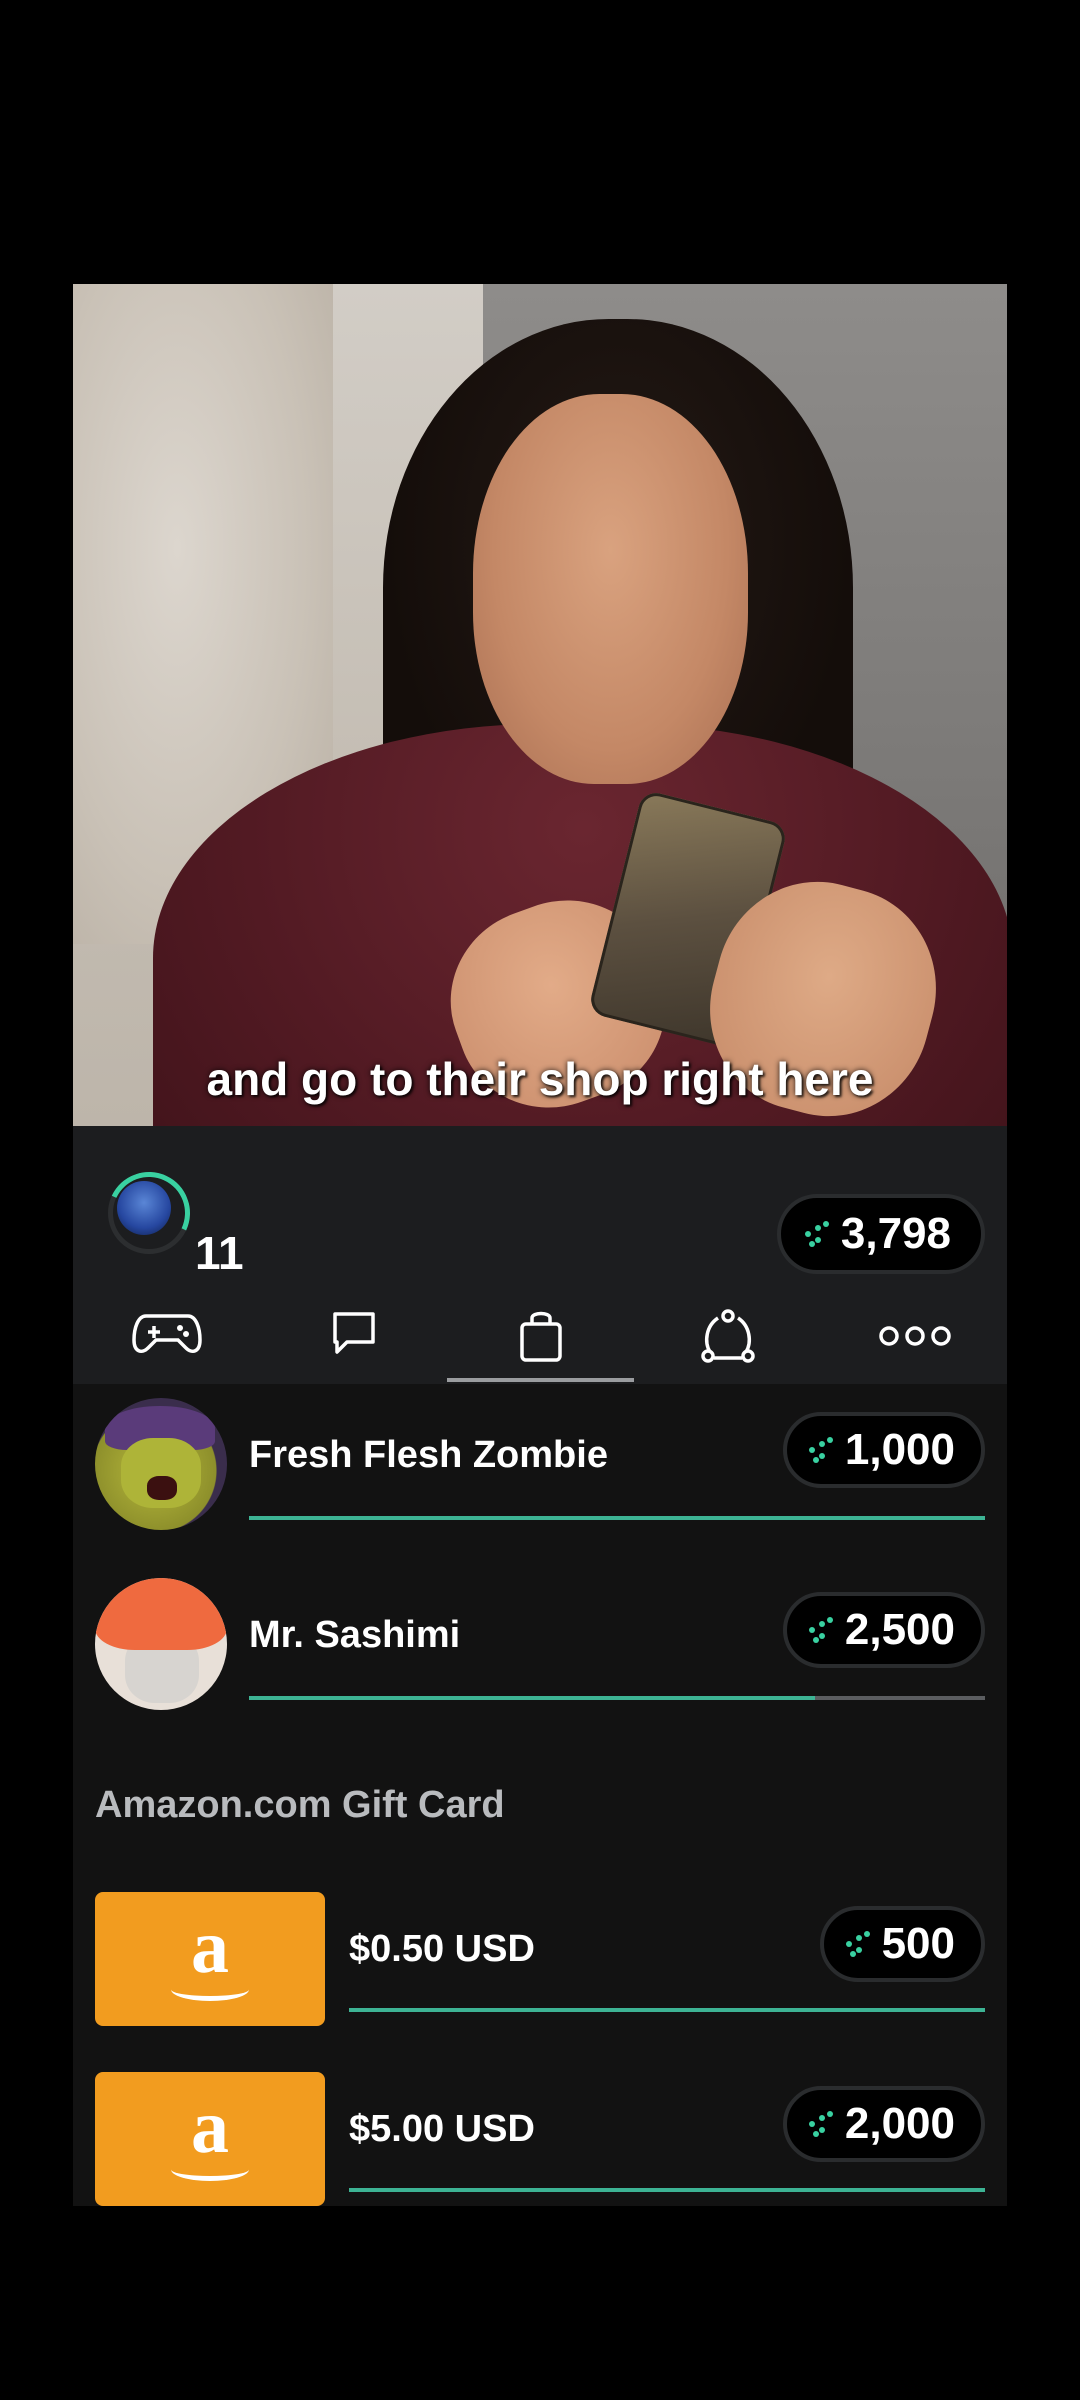 Image resolution: width=1080 pixels, height=2400 pixels. What do you see at coordinates (899, 1629) in the screenshot?
I see `price-value: 2,500` at bounding box center [899, 1629].